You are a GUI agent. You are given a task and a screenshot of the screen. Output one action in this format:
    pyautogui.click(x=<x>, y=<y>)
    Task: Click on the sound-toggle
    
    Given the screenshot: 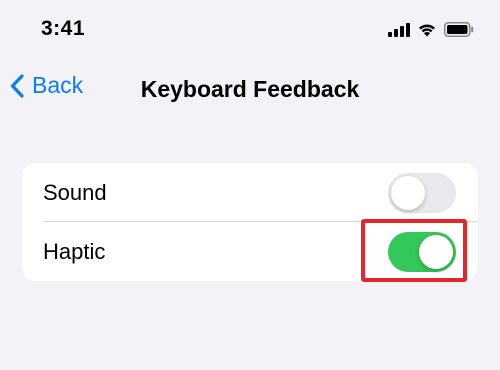 What is the action you would take?
    pyautogui.click(x=422, y=192)
    